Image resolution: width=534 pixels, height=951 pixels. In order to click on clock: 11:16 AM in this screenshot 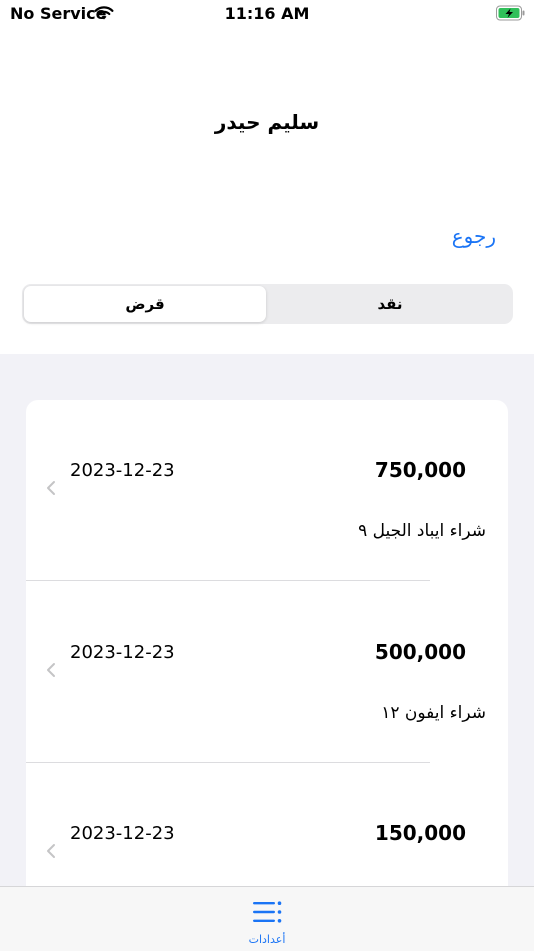, I will do `click(267, 13)`.